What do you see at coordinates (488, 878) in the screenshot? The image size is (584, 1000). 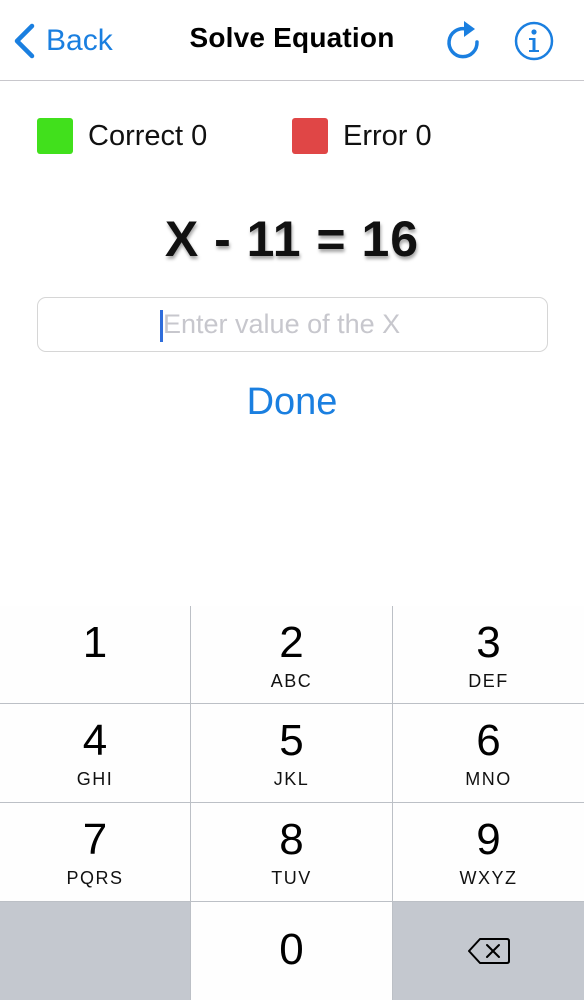 I see `key-letters: WXYZ` at bounding box center [488, 878].